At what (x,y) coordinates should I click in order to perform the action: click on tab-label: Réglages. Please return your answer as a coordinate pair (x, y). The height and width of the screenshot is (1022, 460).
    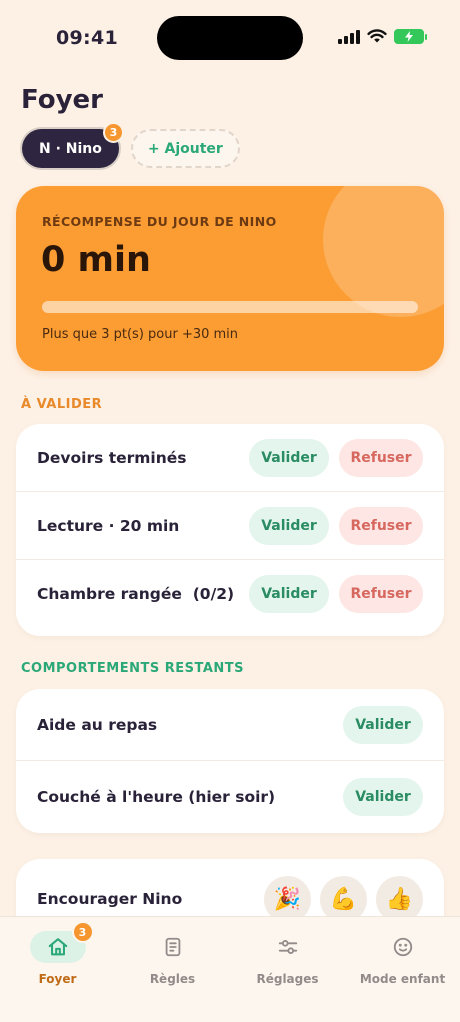
    Looking at the image, I should click on (287, 979).